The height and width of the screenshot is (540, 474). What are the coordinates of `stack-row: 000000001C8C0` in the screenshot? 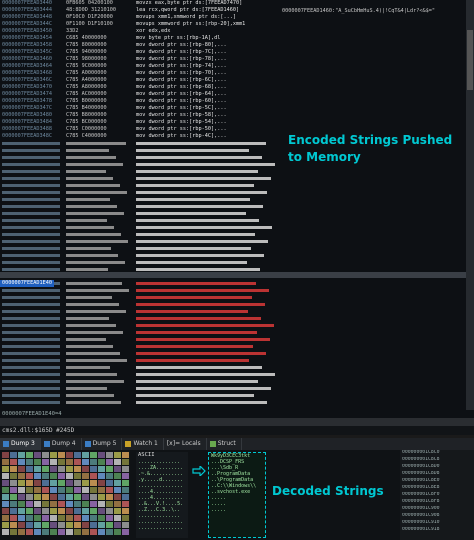 It's located at (437, 453).